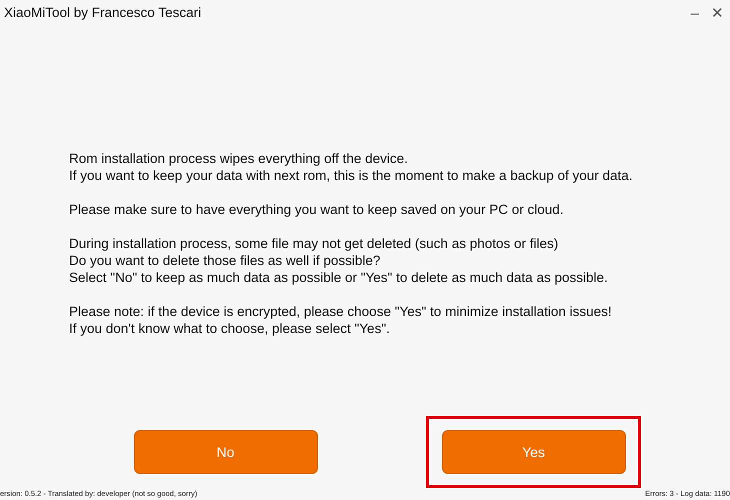 The width and height of the screenshot is (730, 500). Describe the element at coordinates (238, 158) in the screenshot. I see `message-text: Rom installation process wipes everything off the device.` at that location.